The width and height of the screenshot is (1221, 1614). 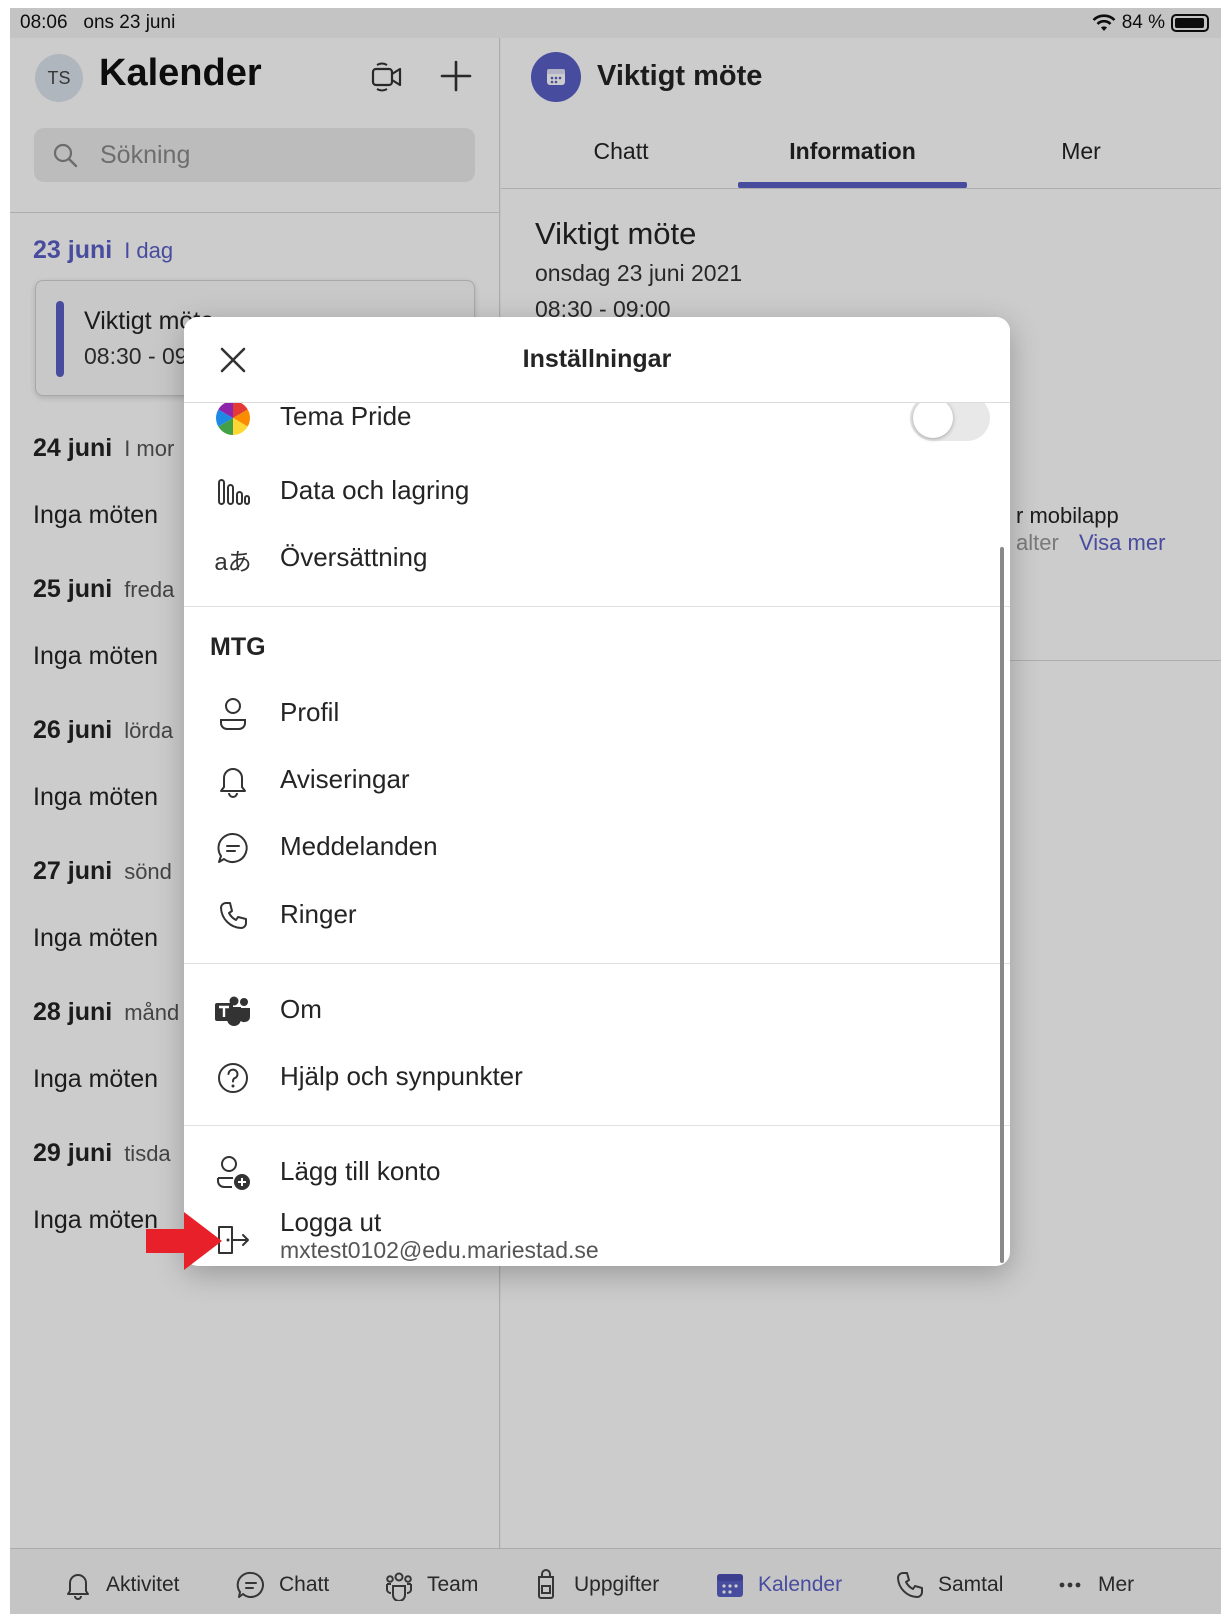 I want to click on dialog-title: Inställningar, so click(x=597, y=359).